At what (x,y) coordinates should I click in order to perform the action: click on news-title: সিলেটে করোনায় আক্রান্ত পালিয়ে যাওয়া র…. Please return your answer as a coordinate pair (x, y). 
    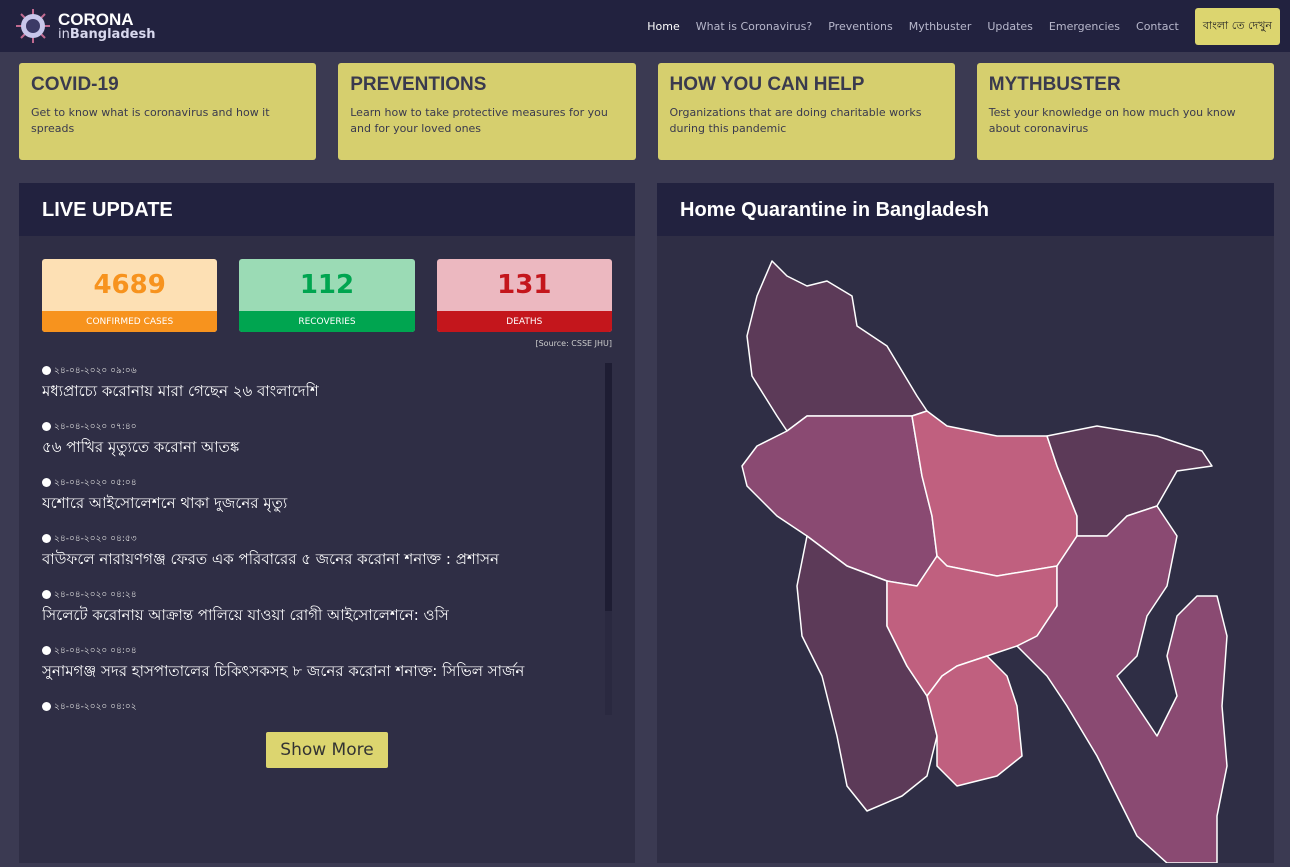
    Looking at the image, I should click on (327, 616).